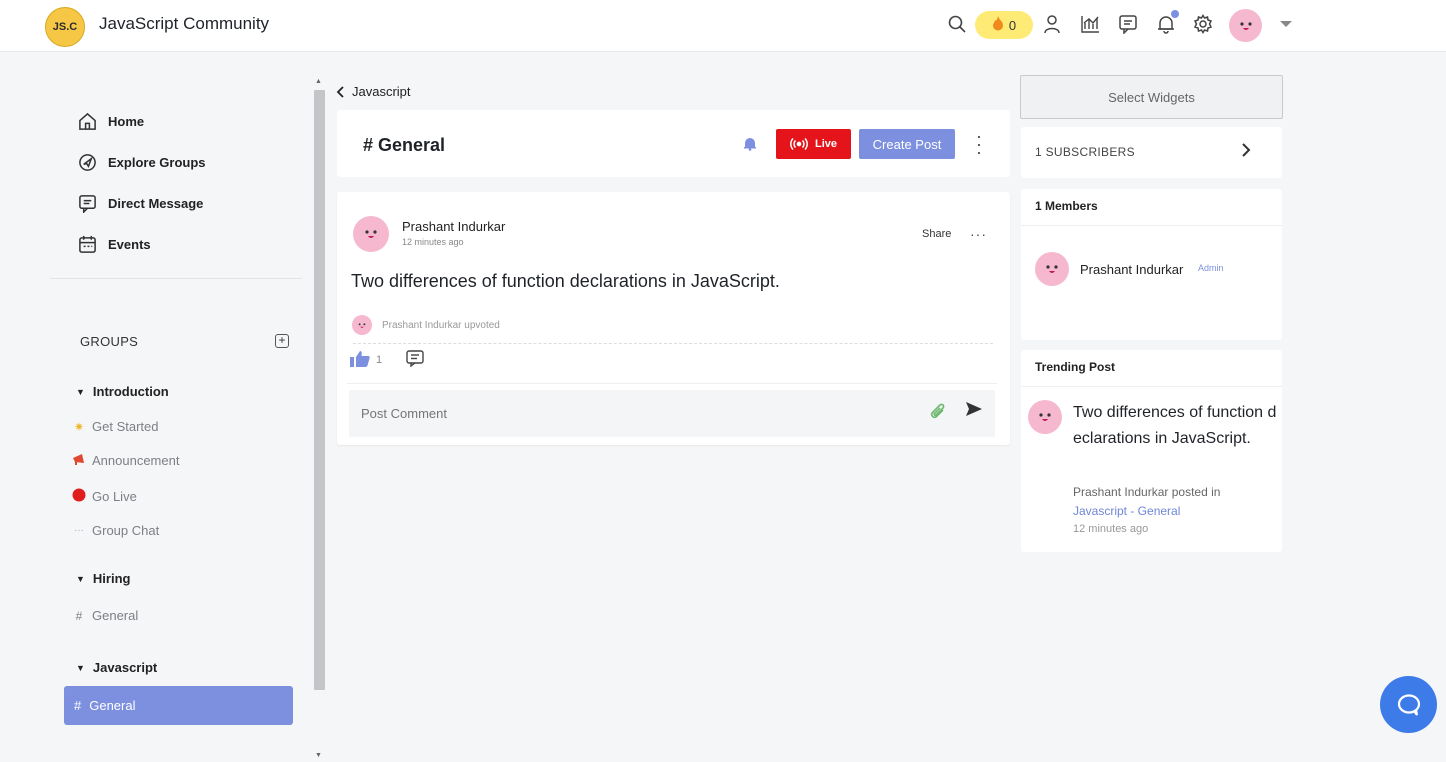 Image resolution: width=1446 pixels, height=762 pixels. Describe the element at coordinates (112, 705) in the screenshot. I see `channel-javascript-general-label: General` at that location.